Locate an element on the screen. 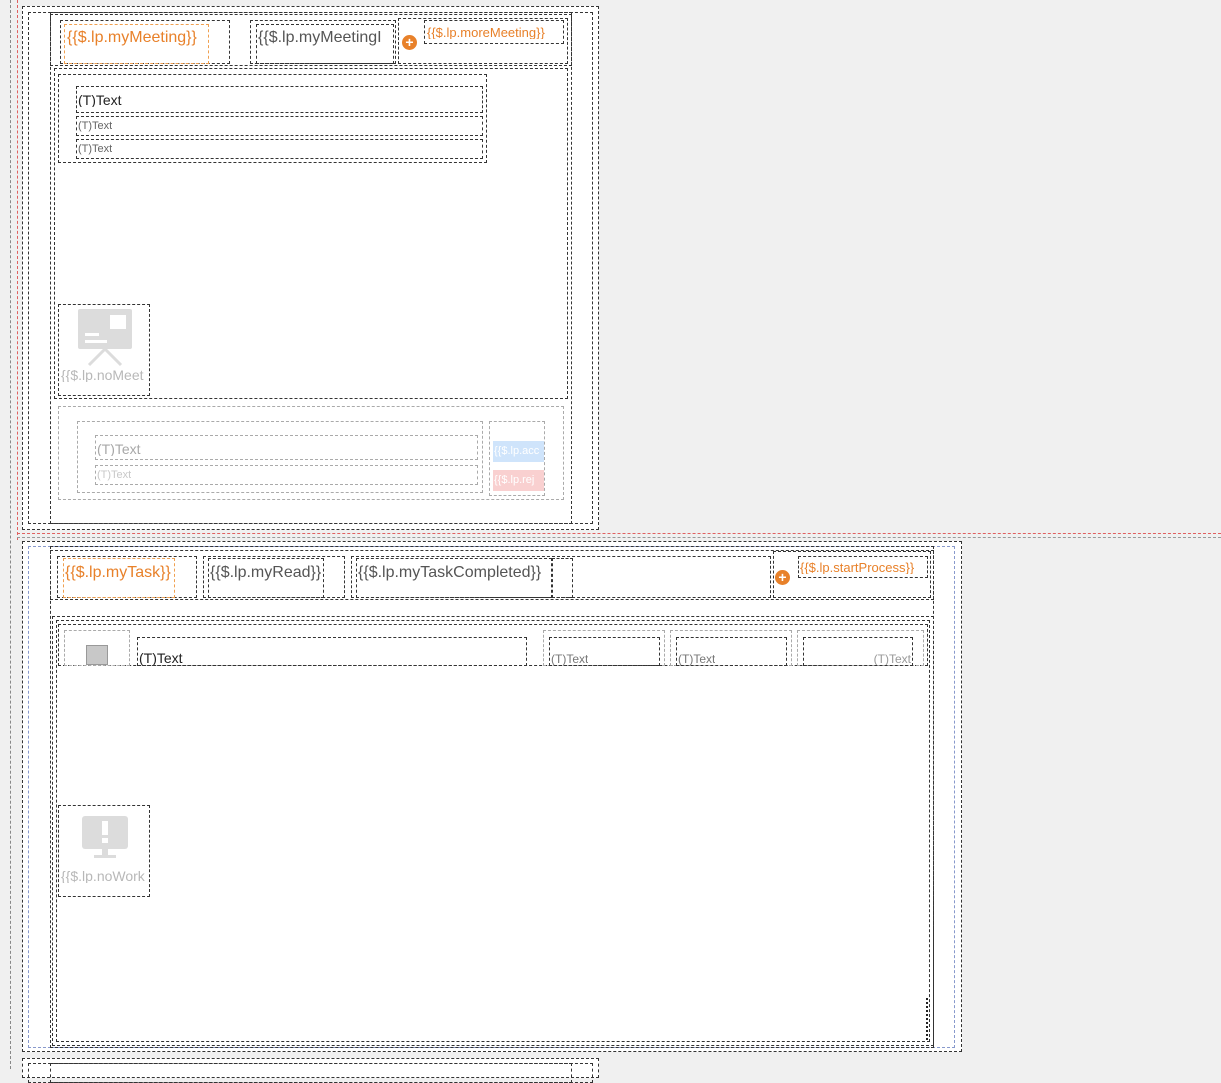 This screenshot has height=1083, width=1221. tab-my-meeting-invite: {{$.lp.myMeetingI is located at coordinates (325, 44).